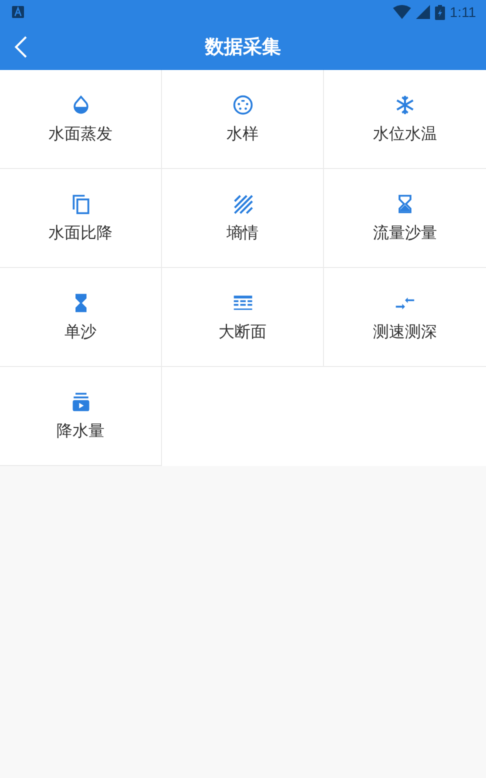 The height and width of the screenshot is (778, 486). Describe the element at coordinates (81, 416) in the screenshot. I see `menu-tile: 降水量` at that location.